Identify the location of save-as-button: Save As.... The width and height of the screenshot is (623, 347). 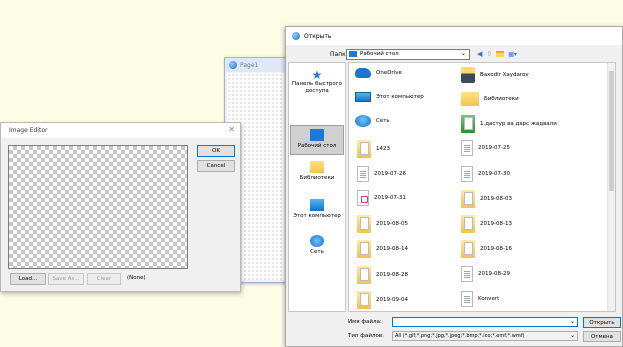
(66, 279).